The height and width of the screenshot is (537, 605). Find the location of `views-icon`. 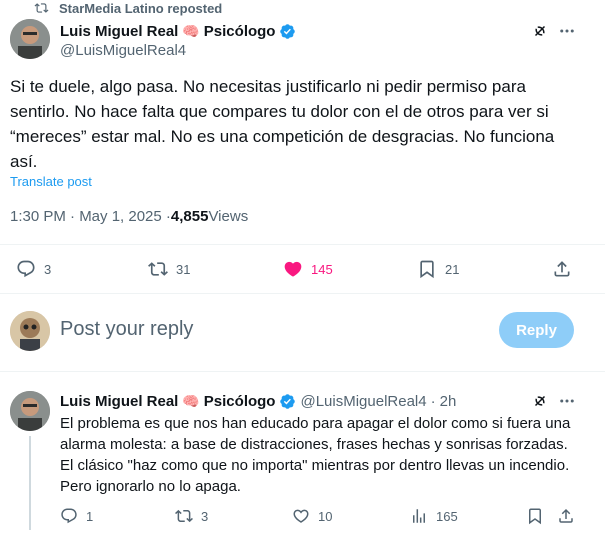

views-icon is located at coordinates (419, 516).